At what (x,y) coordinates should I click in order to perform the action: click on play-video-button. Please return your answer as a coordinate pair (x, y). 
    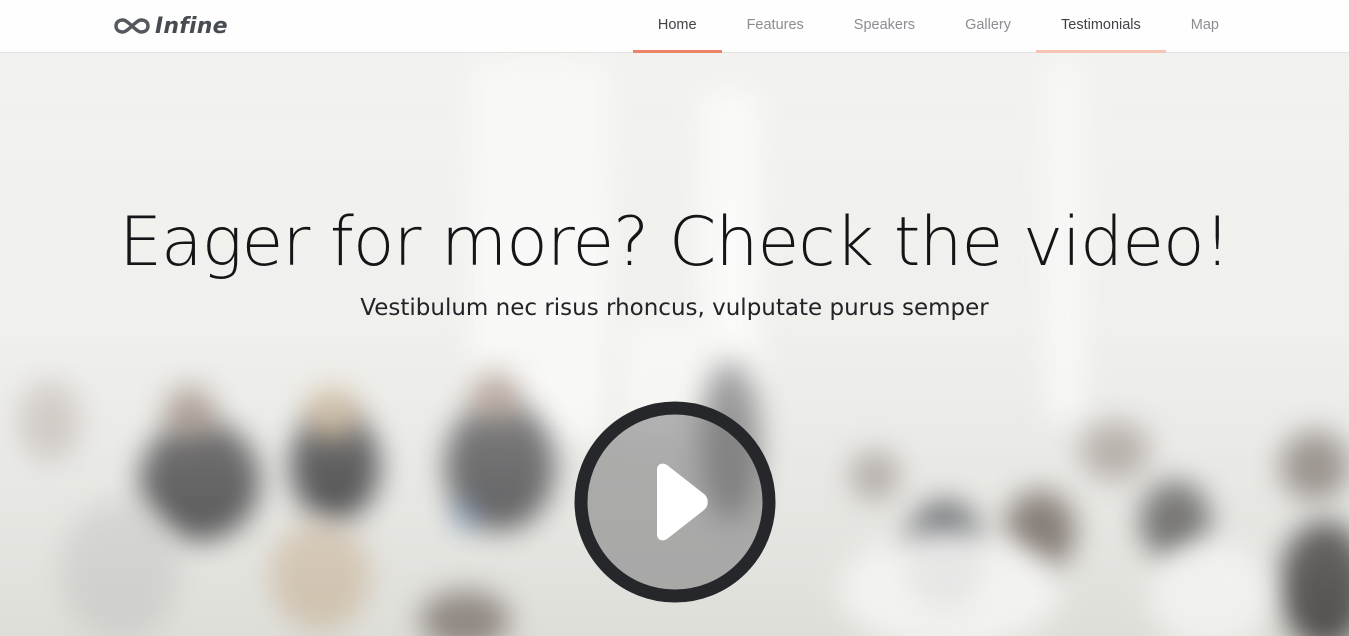
    Looking at the image, I should click on (675, 502).